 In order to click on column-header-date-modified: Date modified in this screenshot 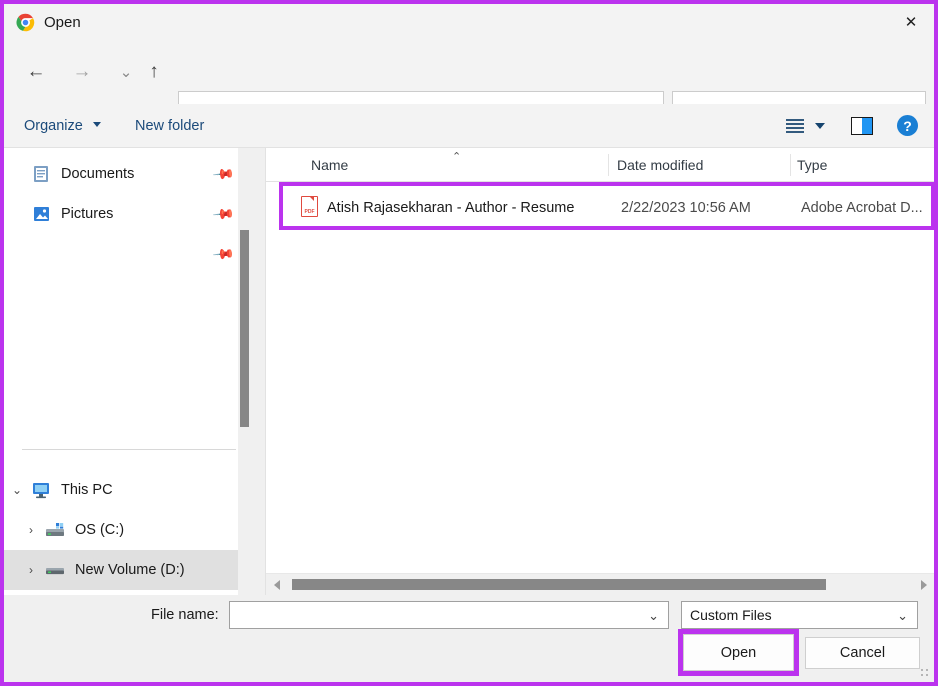, I will do `click(660, 165)`.